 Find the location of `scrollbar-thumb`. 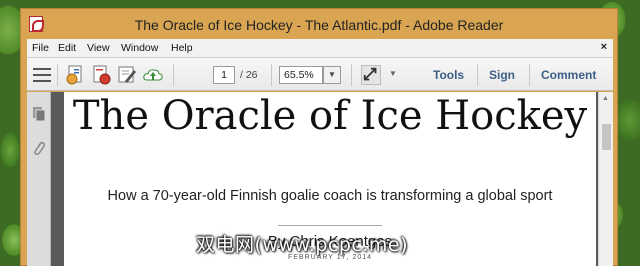

scrollbar-thumb is located at coordinates (606, 137).